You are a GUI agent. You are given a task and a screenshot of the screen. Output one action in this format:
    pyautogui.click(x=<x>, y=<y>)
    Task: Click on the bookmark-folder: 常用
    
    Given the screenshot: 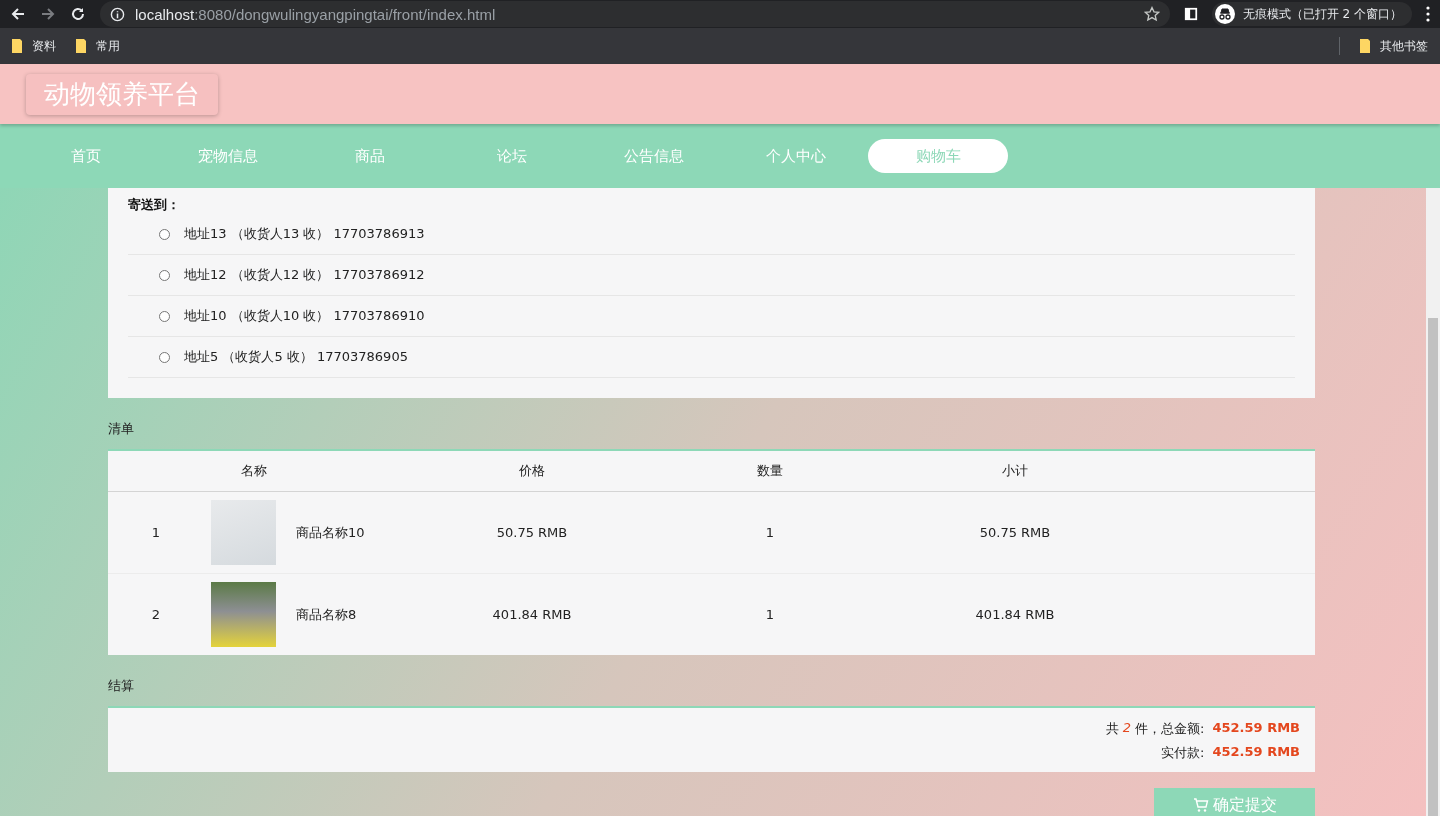 What is the action you would take?
    pyautogui.click(x=98, y=46)
    